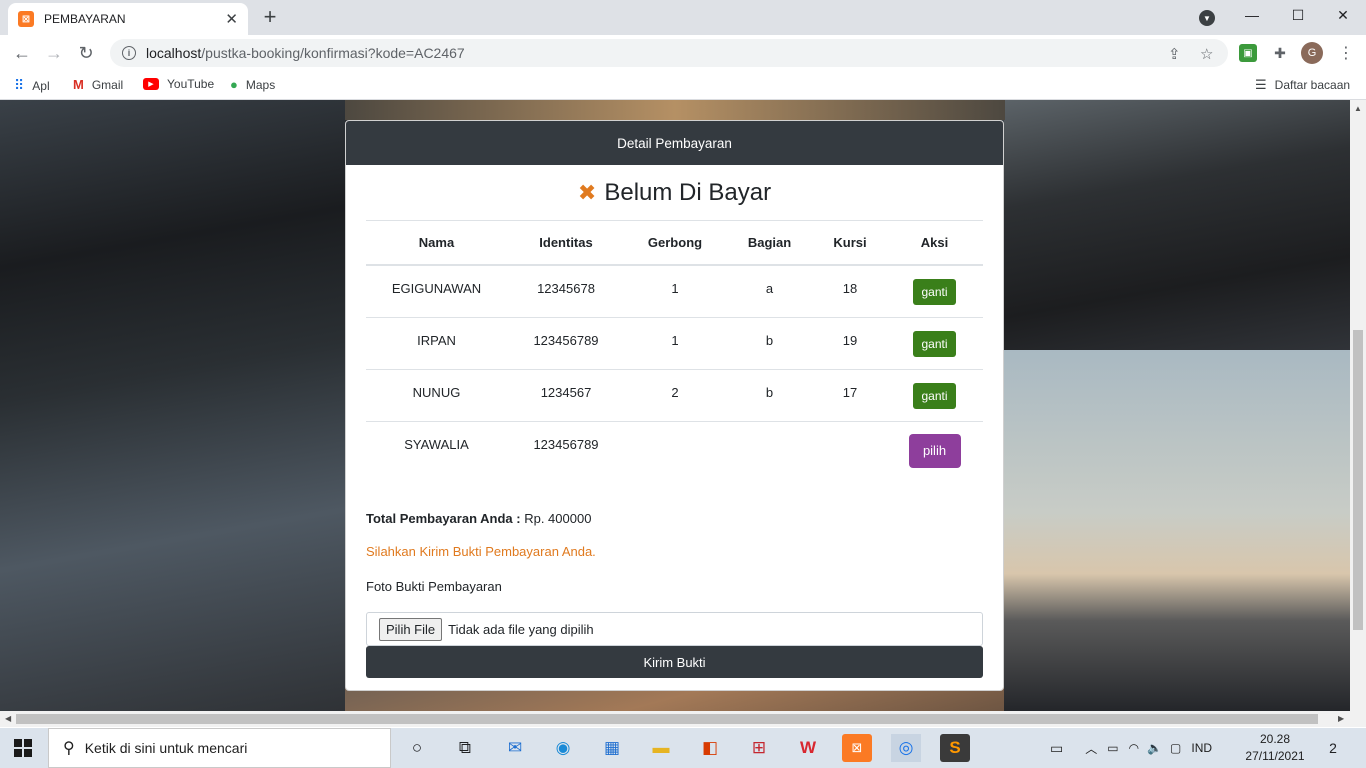 The width and height of the screenshot is (1366, 768). I want to click on horizontal-scrollbar: ◀ ▶, so click(683, 719).